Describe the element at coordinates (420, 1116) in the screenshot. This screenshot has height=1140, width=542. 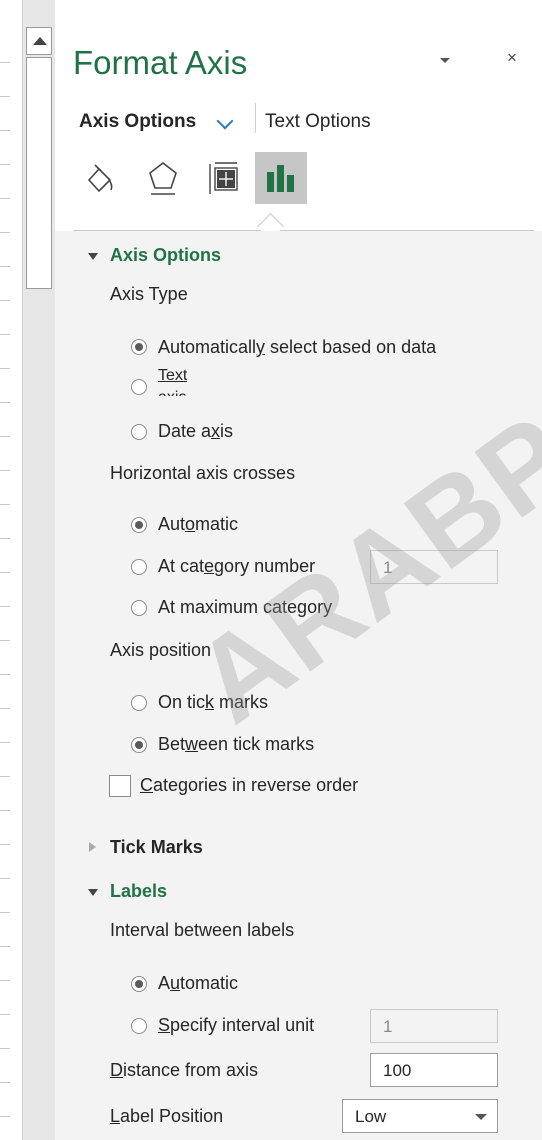
I see `label-position-dropdown: Low` at that location.